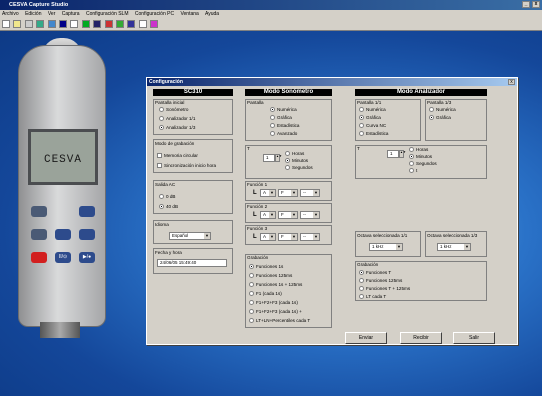 This screenshot has width=542, height=396. I want to click on meter-key-right, so click(87, 211).